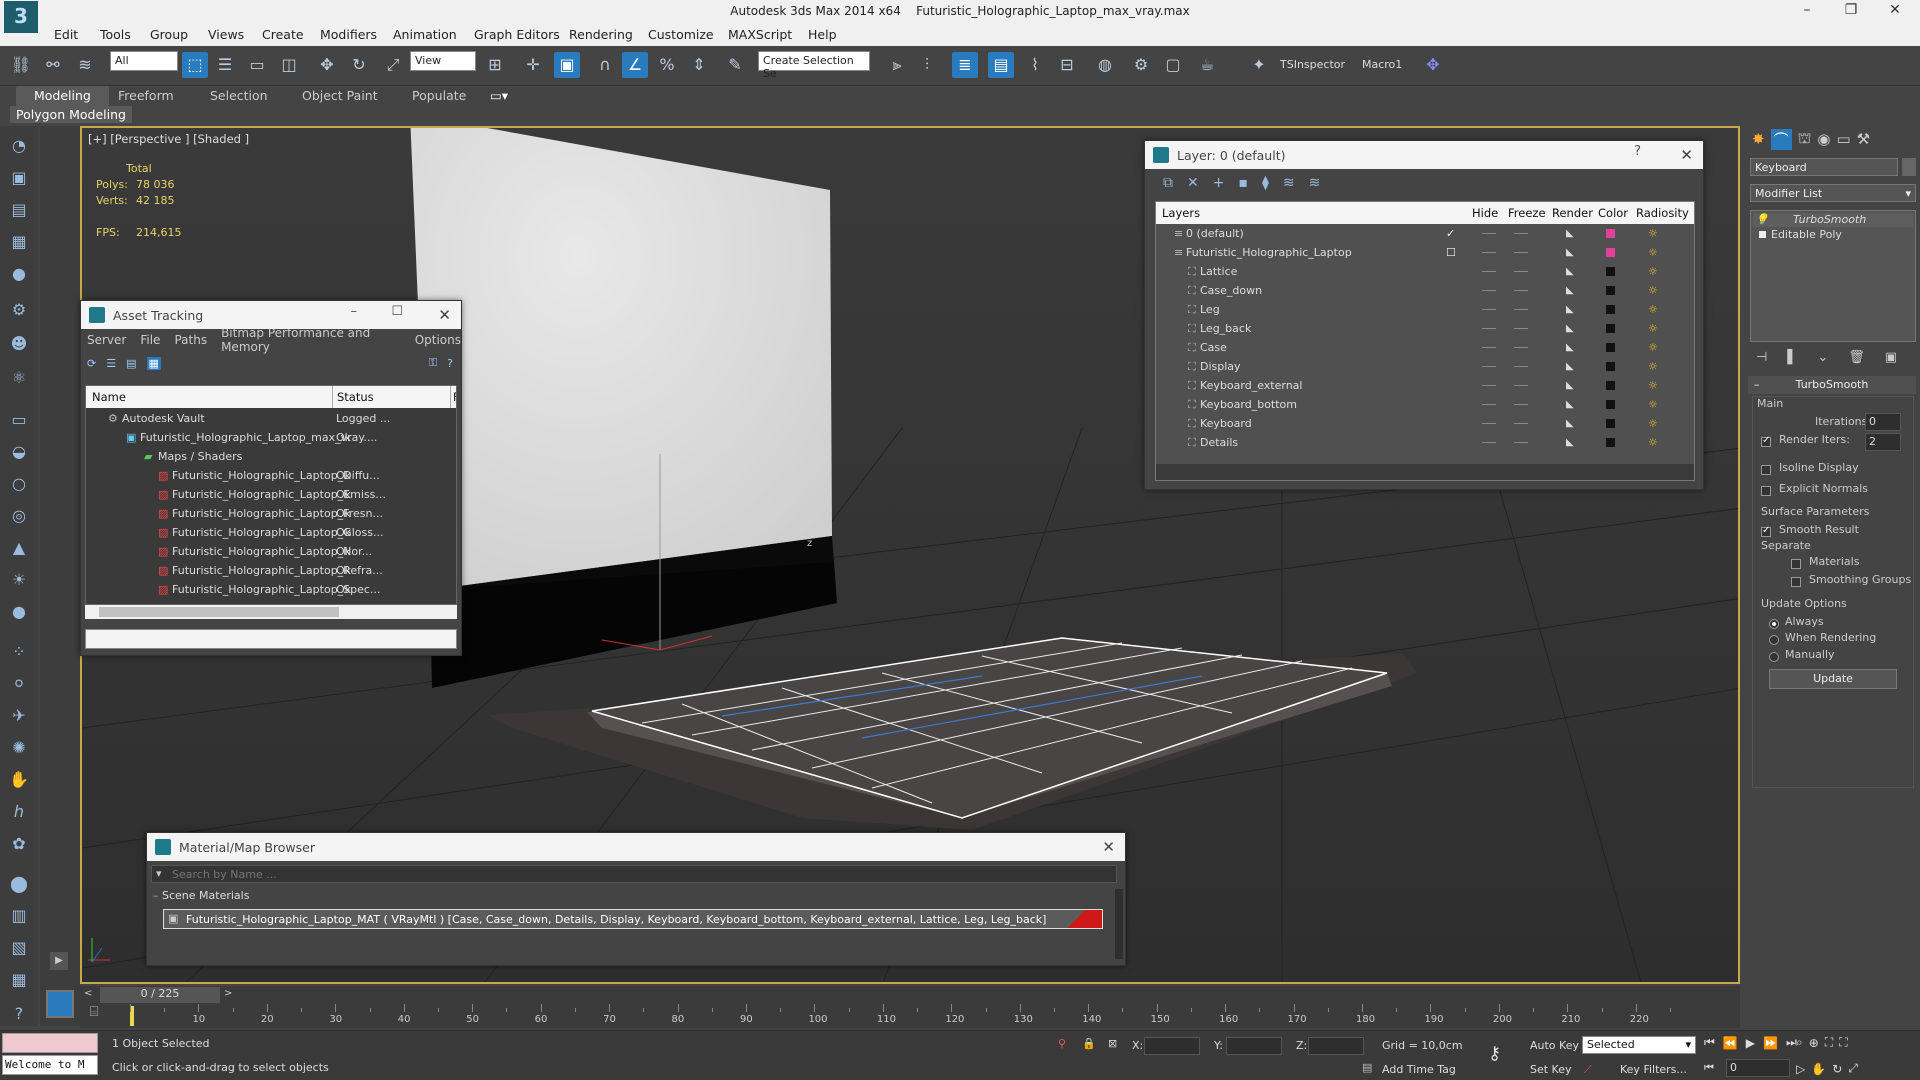  What do you see at coordinates (533, 65) in the screenshot?
I see `select-manipulate-icon: ✛` at bounding box center [533, 65].